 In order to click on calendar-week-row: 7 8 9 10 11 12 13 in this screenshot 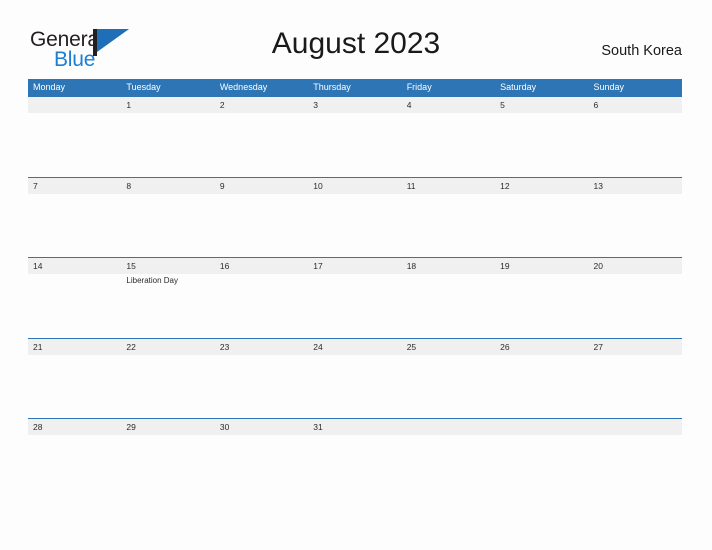, I will do `click(355, 217)`.